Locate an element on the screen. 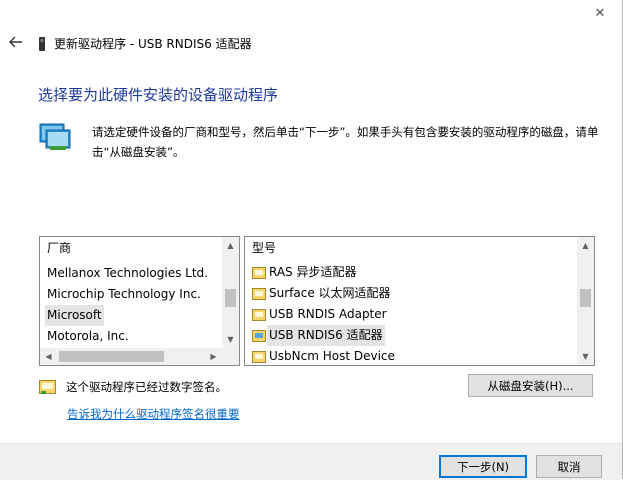  signature-status-row: 这个驱动程序已经过数字签名。 is located at coordinates (133, 387).